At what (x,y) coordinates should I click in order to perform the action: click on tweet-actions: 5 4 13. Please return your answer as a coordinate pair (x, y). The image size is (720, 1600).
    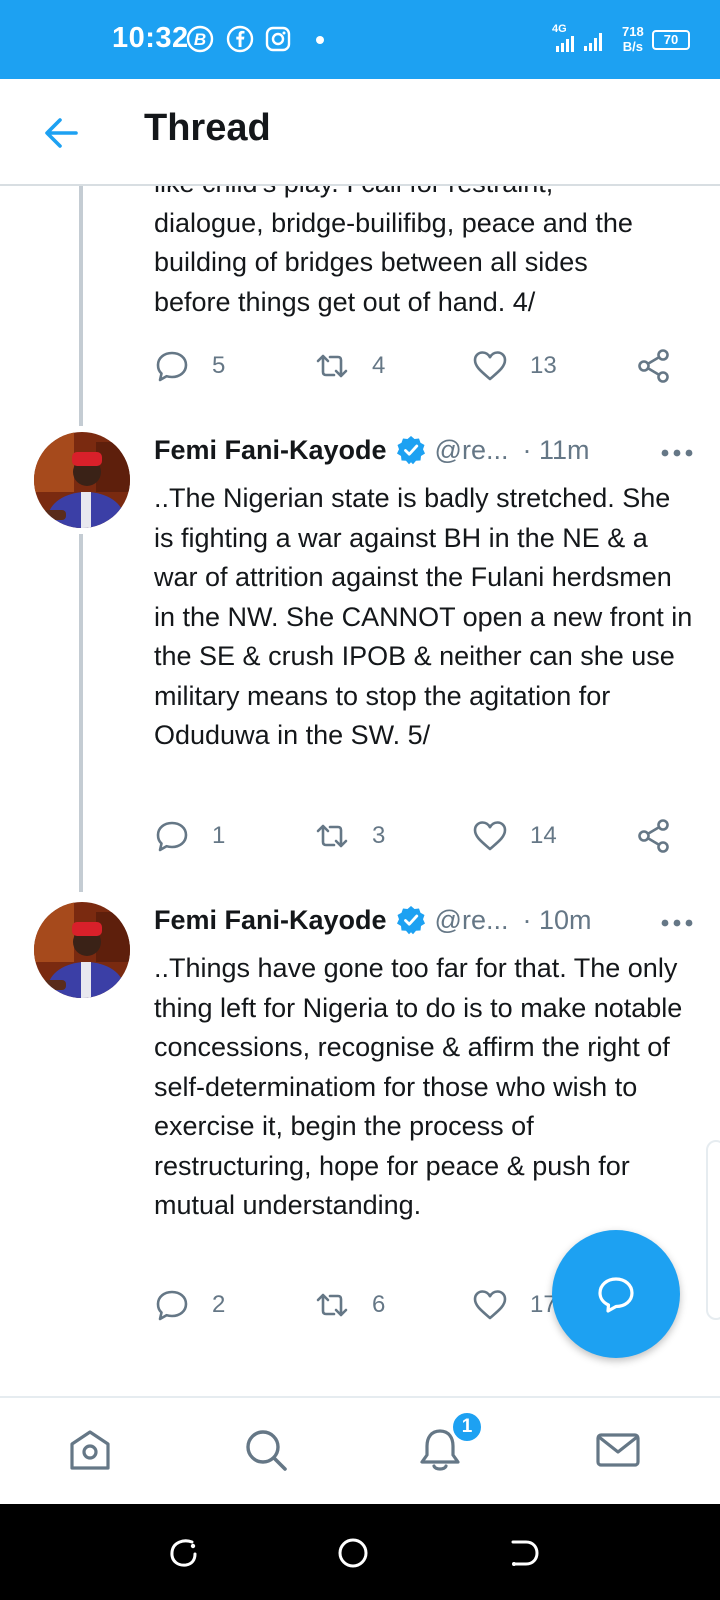
    Looking at the image, I should click on (419, 366).